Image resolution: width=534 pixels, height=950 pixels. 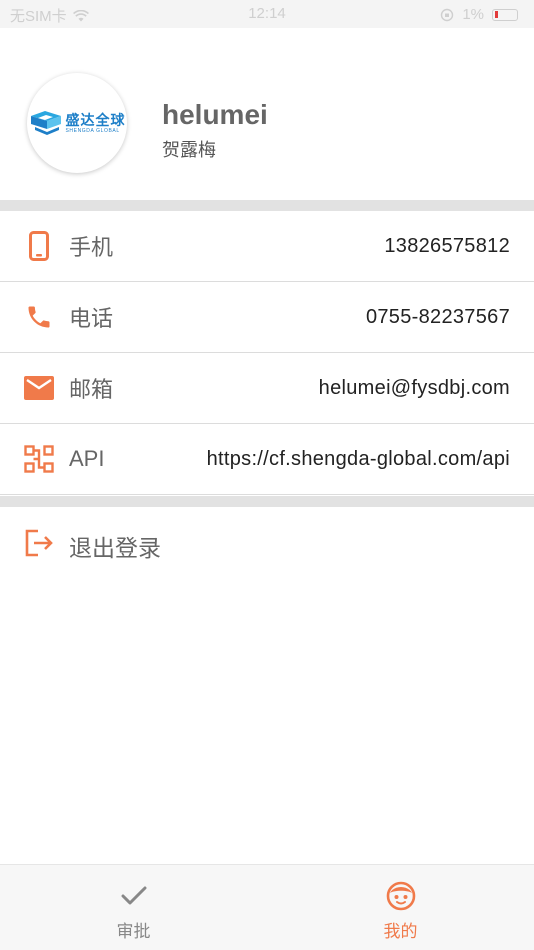 I want to click on api-label: API, so click(x=87, y=458).